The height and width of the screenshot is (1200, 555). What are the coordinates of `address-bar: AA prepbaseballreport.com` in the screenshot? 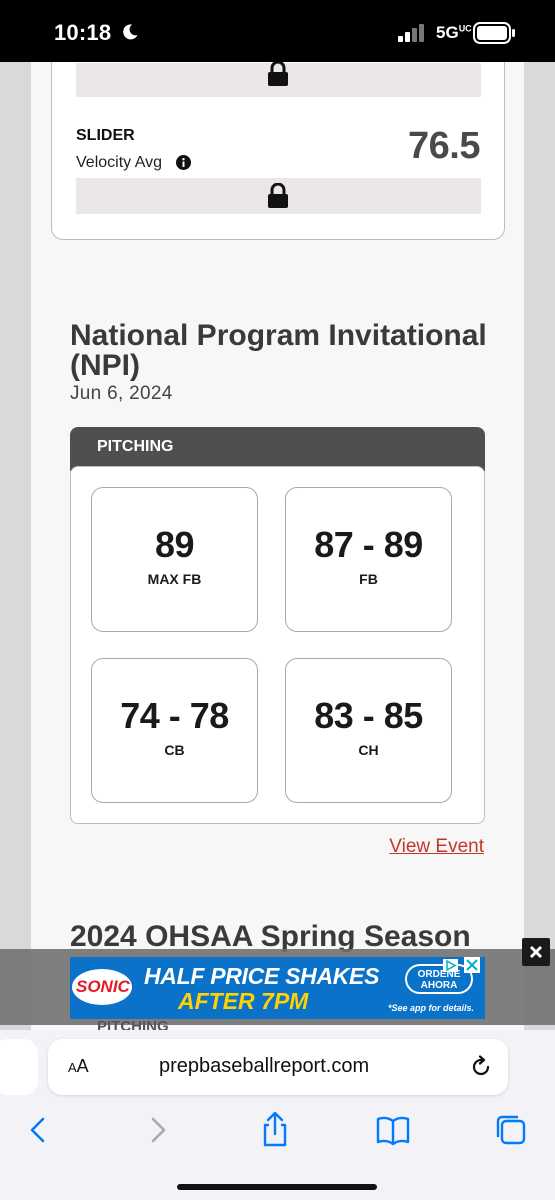 It's located at (278, 1067).